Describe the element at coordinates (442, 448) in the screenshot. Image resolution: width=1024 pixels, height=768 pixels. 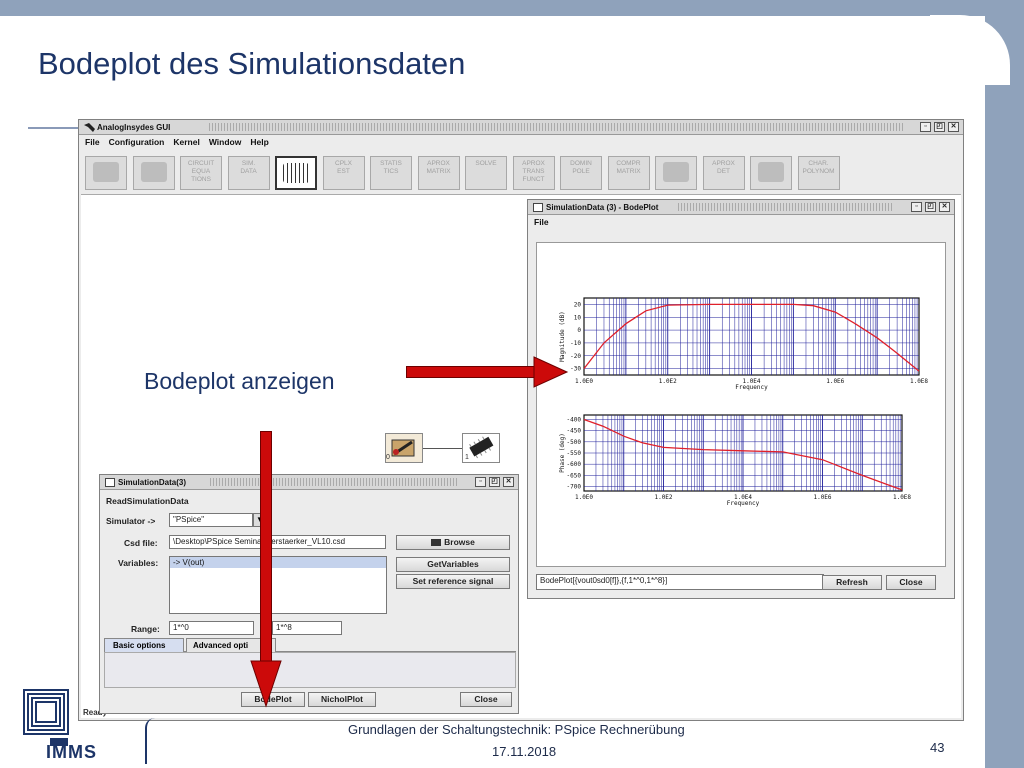
I see `node-connector` at that location.